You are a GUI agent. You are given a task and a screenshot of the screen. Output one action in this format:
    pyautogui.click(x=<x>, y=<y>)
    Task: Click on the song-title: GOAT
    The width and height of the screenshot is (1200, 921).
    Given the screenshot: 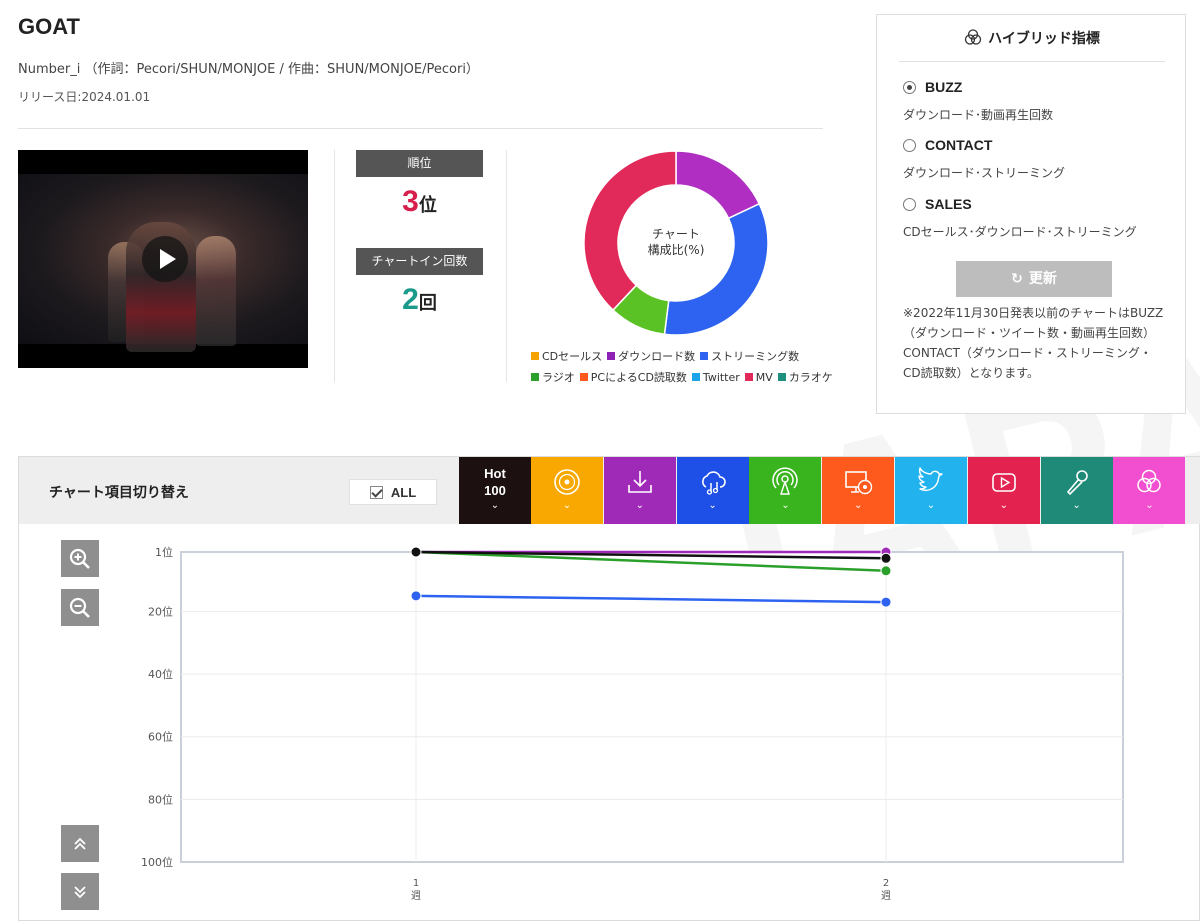 What is the action you would take?
    pyautogui.click(x=49, y=26)
    